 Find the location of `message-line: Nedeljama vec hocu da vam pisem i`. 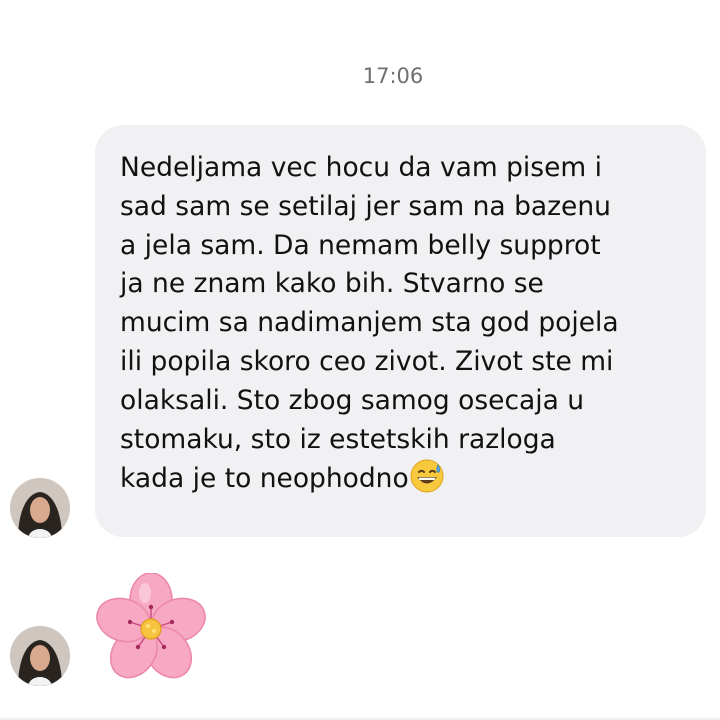

message-line: Nedeljama vec hocu da vam pisem i is located at coordinates (361, 167).